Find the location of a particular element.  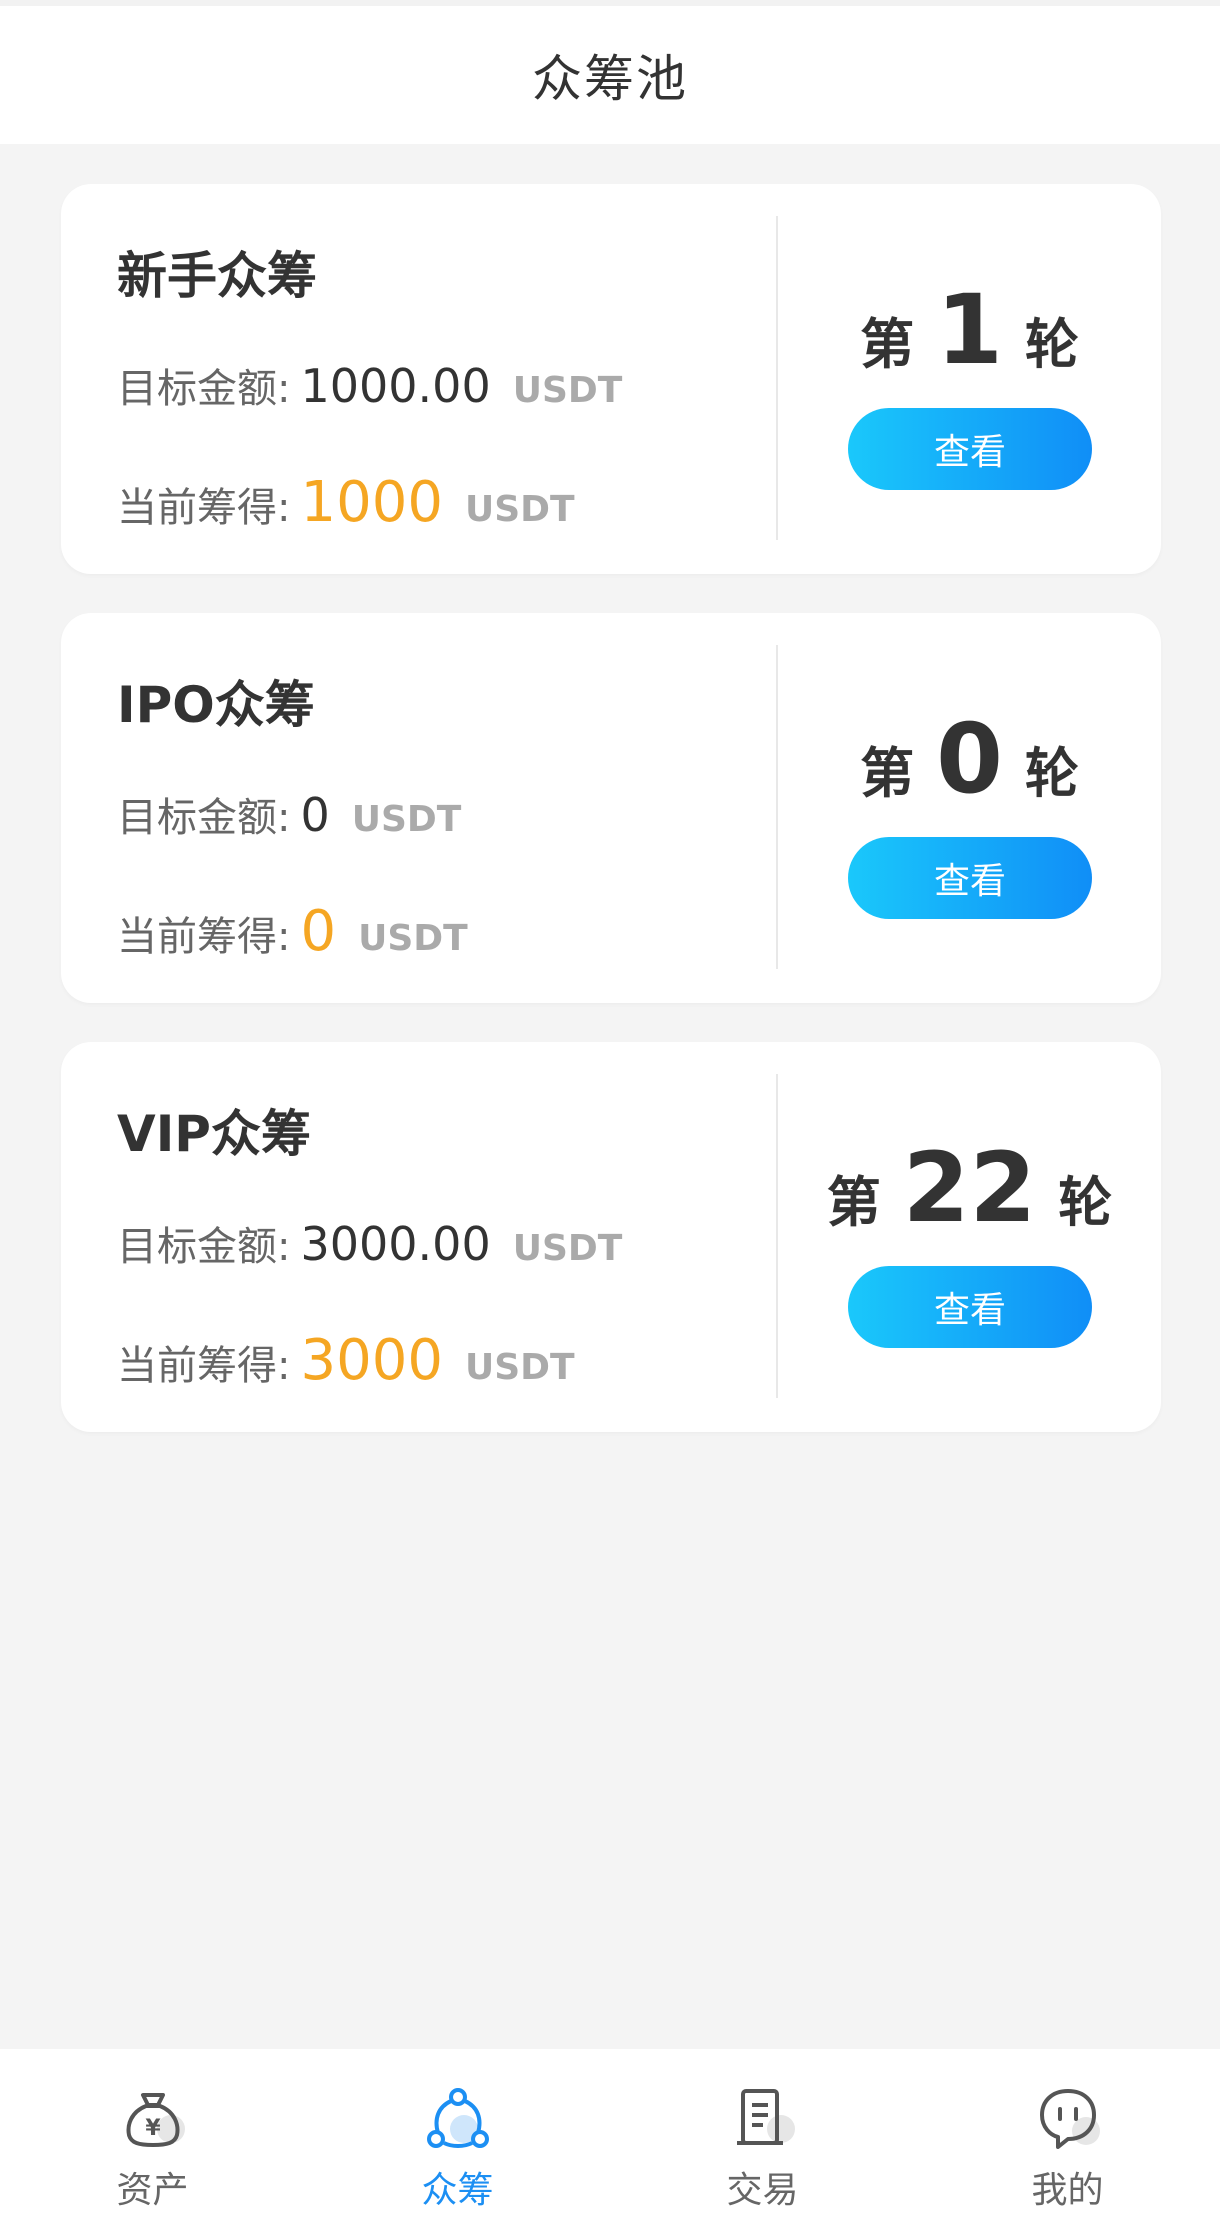

raised-amount-value: 3000 is located at coordinates (371, 1360).